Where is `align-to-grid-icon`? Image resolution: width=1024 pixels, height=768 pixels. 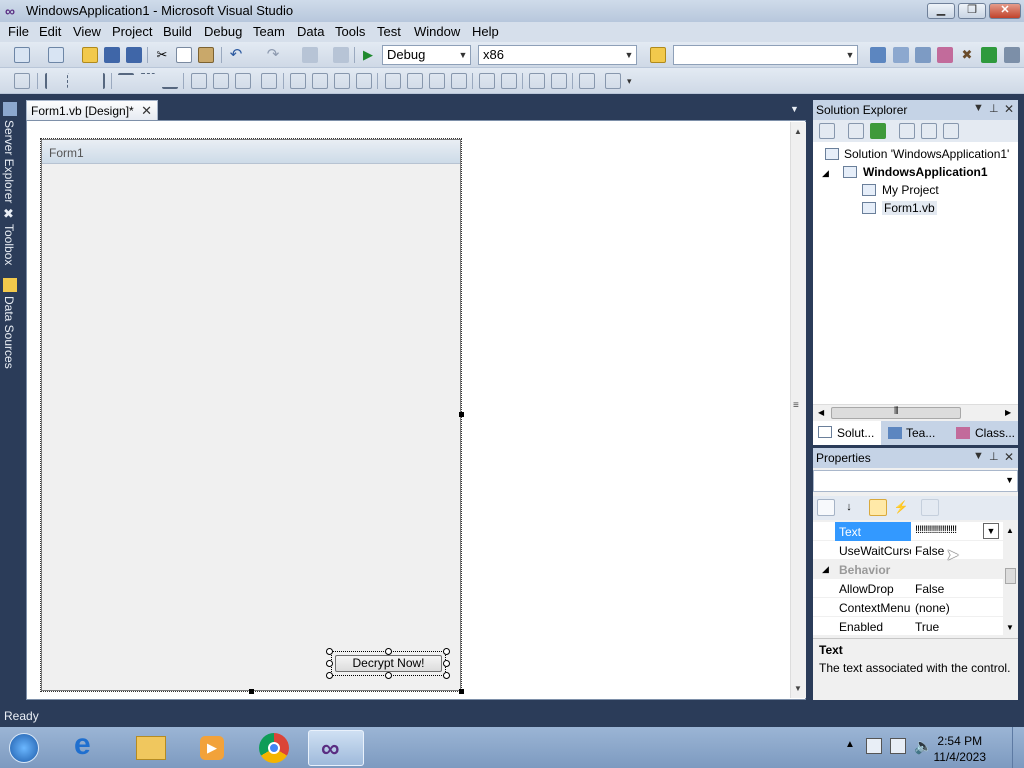 align-to-grid-icon is located at coordinates (22, 81).